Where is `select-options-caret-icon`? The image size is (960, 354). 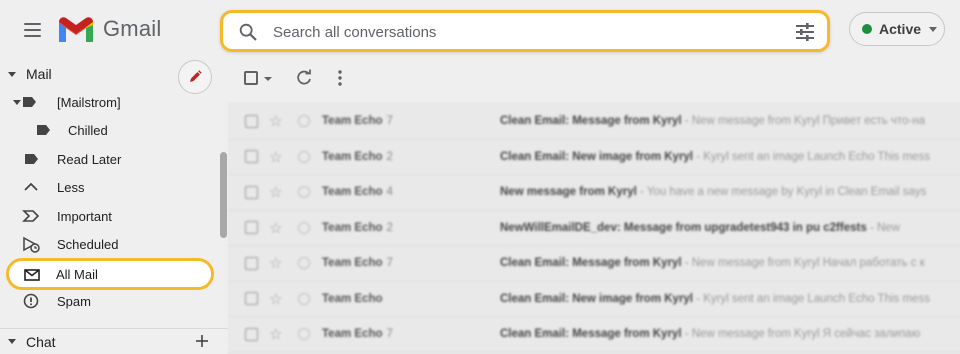 select-options-caret-icon is located at coordinates (268, 79).